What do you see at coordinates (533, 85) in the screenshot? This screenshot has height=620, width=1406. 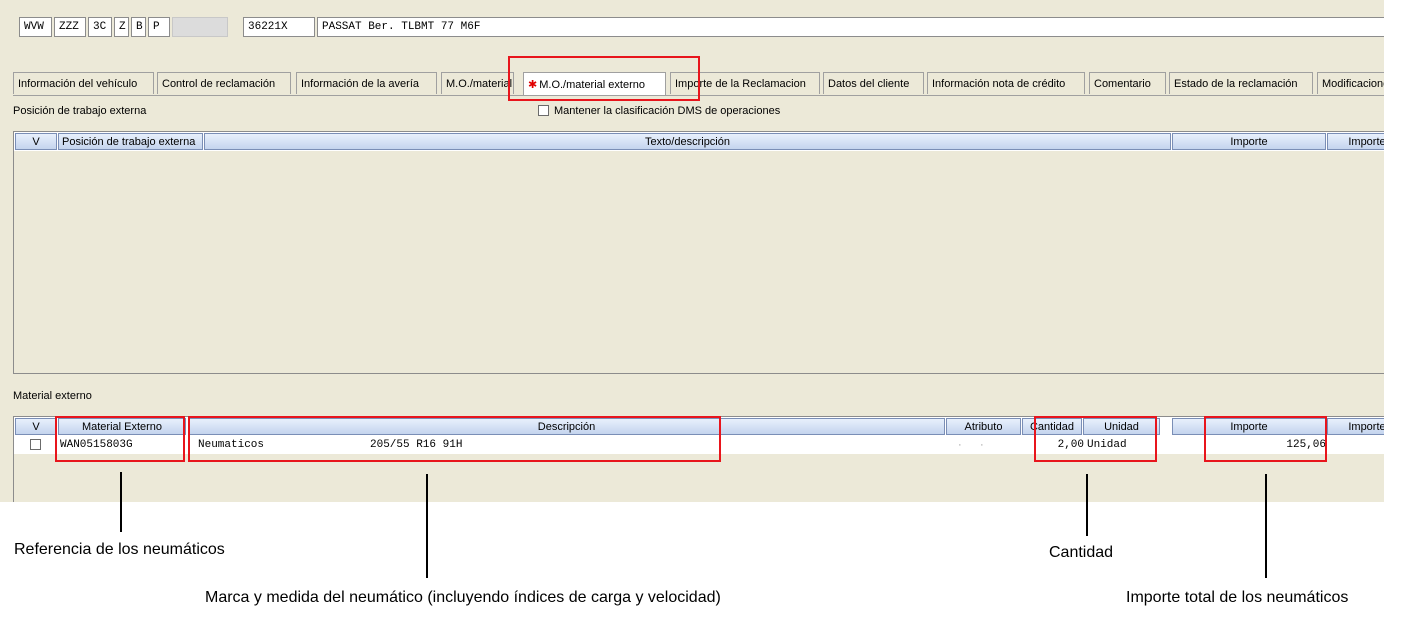 I see `required-marker-icon: ✱` at bounding box center [533, 85].